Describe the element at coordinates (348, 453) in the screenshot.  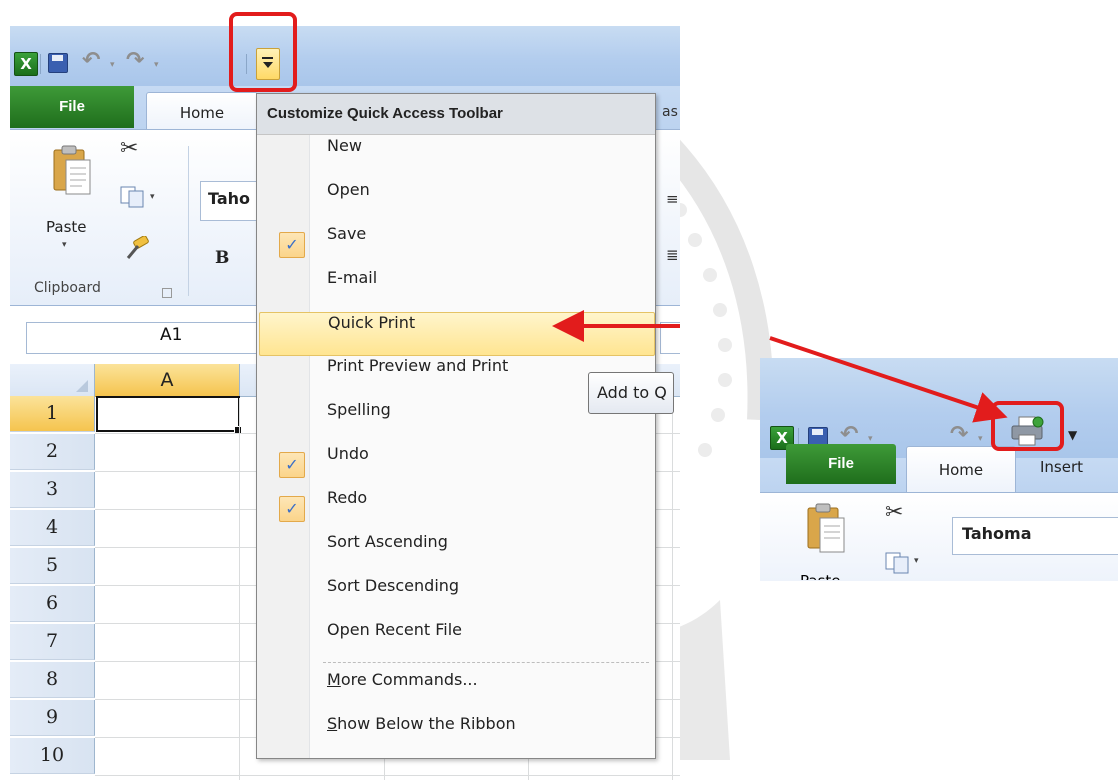
I see `menu-item-label: Undo` at that location.